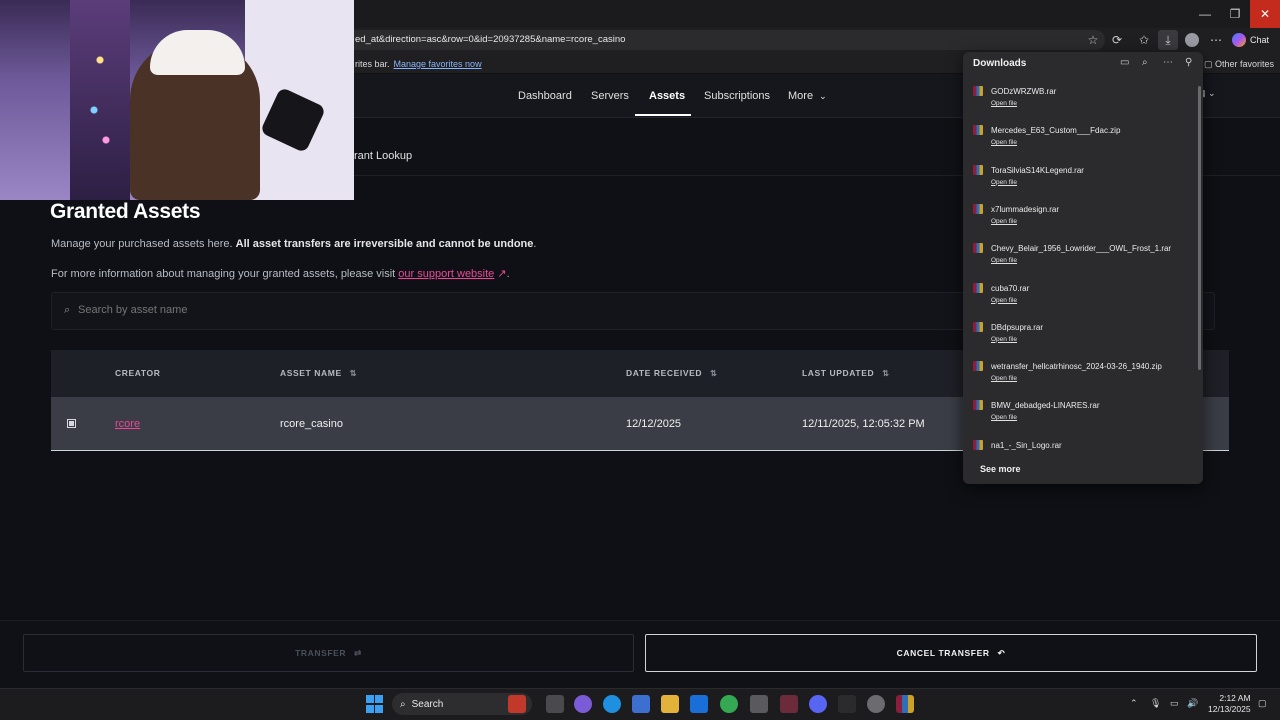  Describe the element at coordinates (1017, 327) in the screenshot. I see `download-item-name: DBdpsupra.rar` at that location.